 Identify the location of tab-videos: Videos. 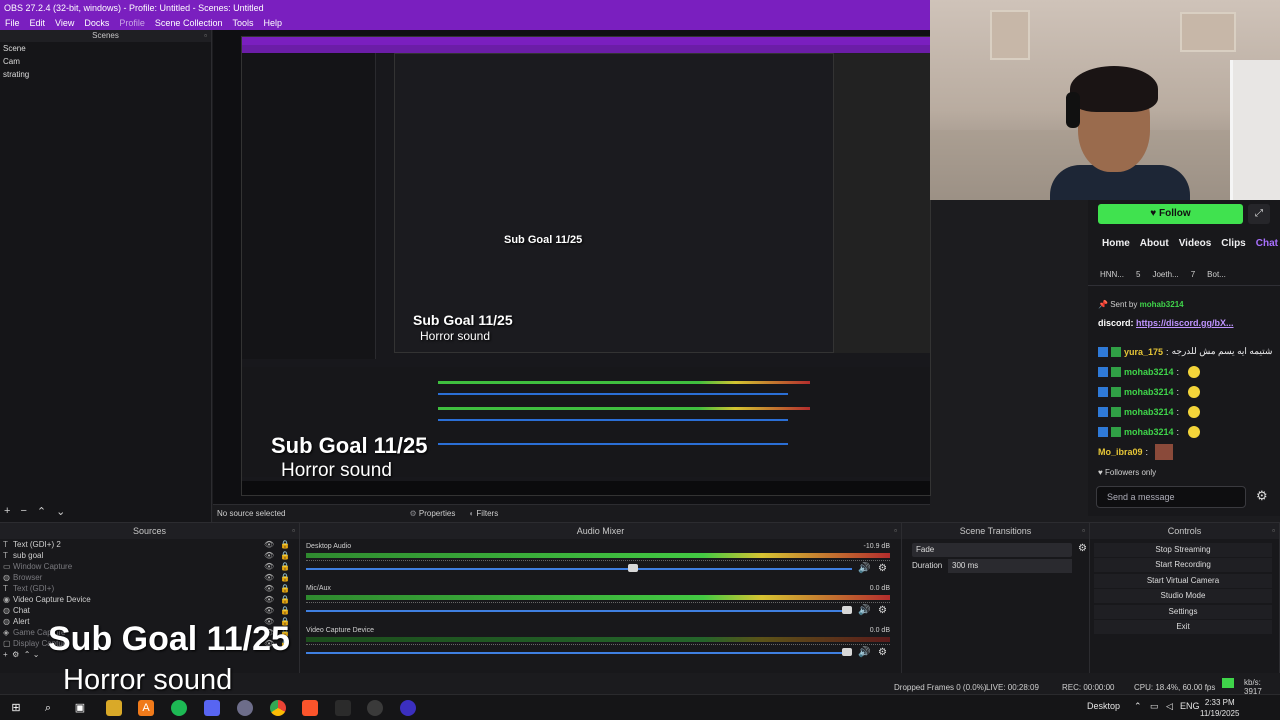
(1195, 243).